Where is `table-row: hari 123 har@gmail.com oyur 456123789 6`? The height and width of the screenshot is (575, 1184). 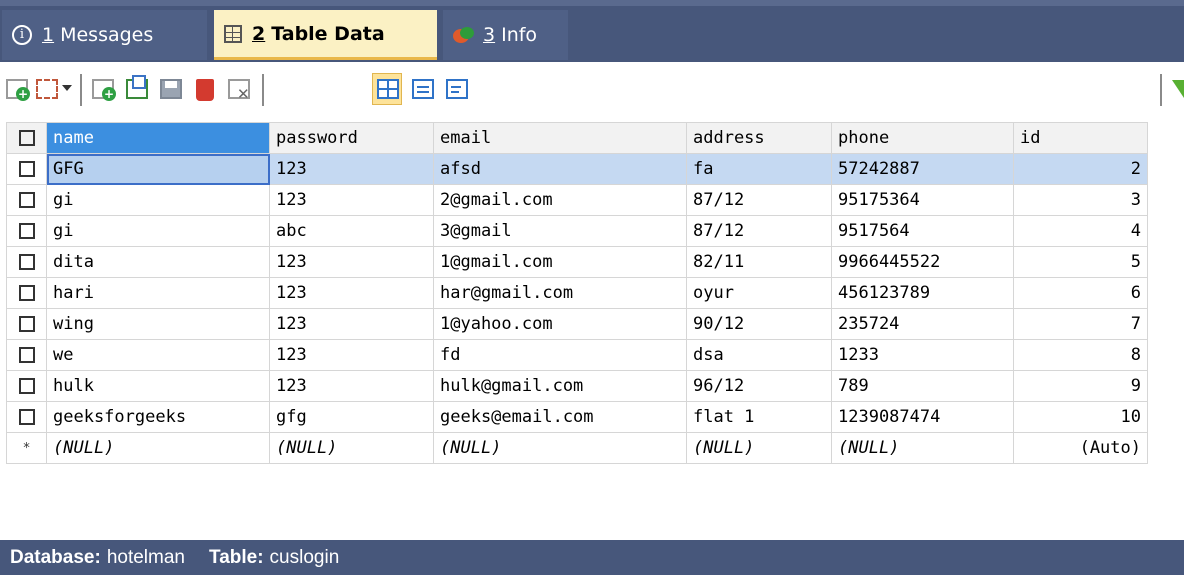 table-row: hari 123 har@gmail.com oyur 456123789 6 is located at coordinates (577, 293).